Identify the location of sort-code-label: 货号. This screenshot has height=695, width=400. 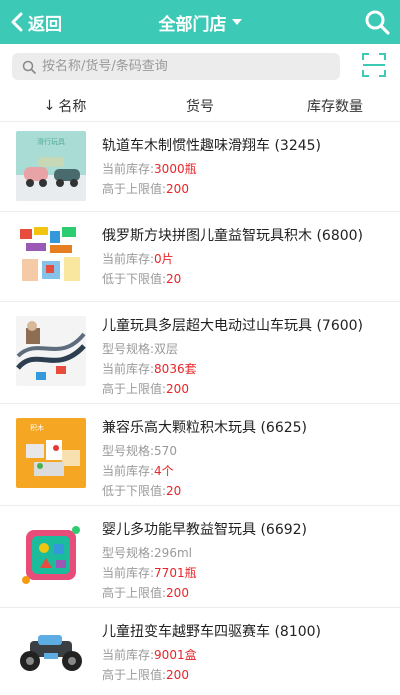
(200, 106).